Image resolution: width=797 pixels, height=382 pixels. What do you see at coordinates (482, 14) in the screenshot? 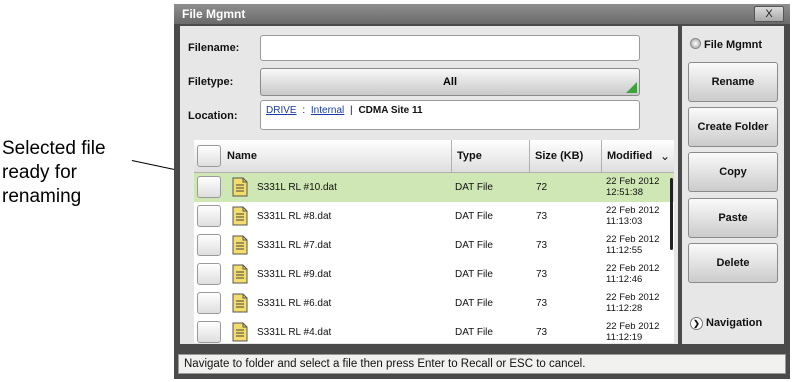
I see `title-bar: File Mgmnt X` at bounding box center [482, 14].